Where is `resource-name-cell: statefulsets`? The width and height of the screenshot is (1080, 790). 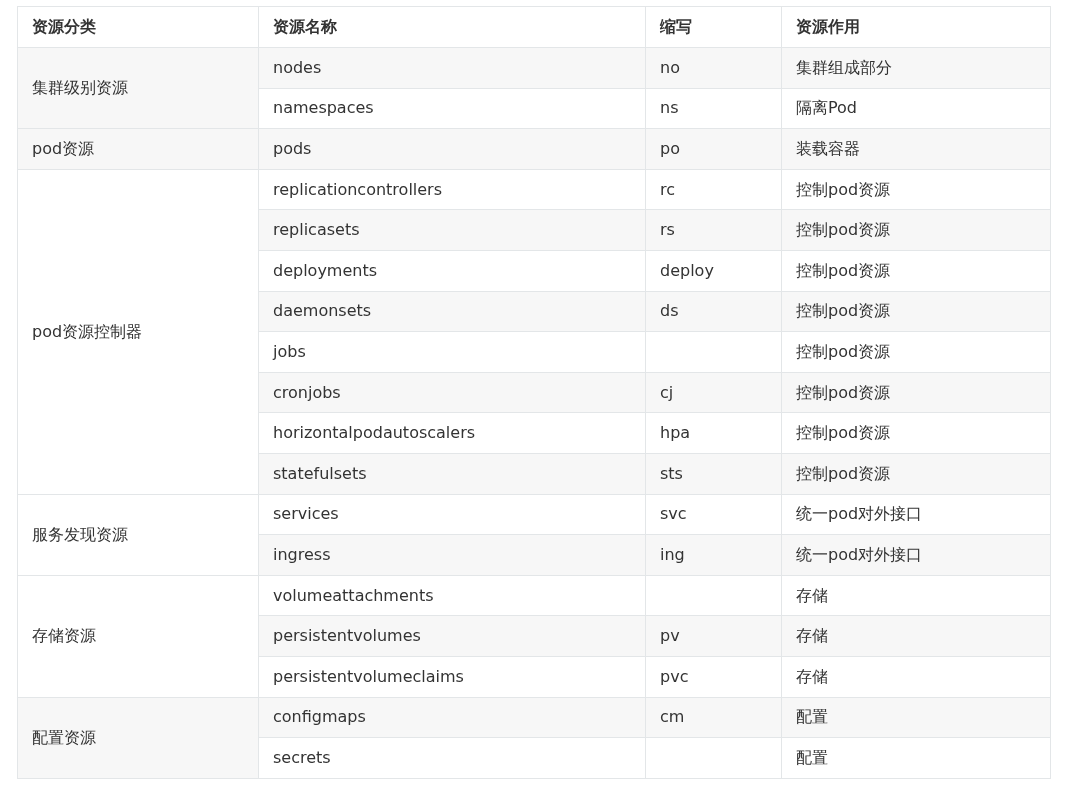
resource-name-cell: statefulsets is located at coordinates (452, 474).